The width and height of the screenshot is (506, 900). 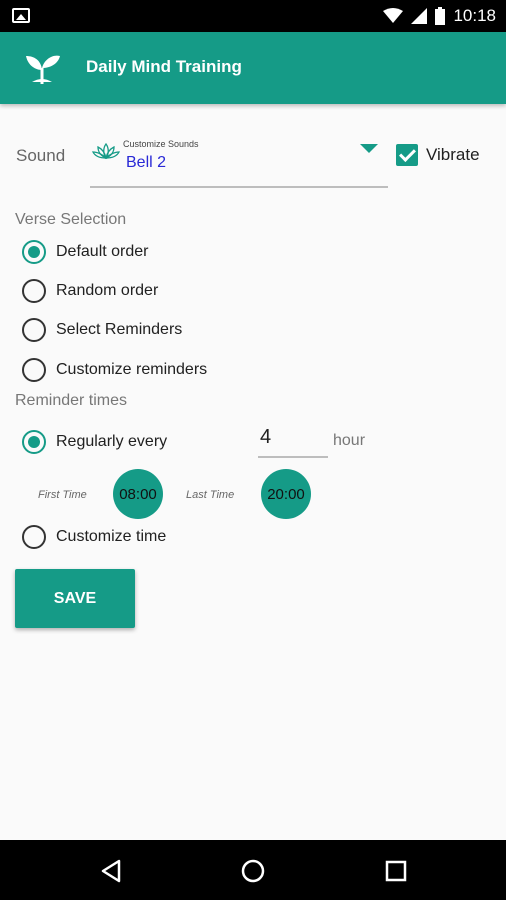 What do you see at coordinates (396, 871) in the screenshot?
I see `recents-icon` at bounding box center [396, 871].